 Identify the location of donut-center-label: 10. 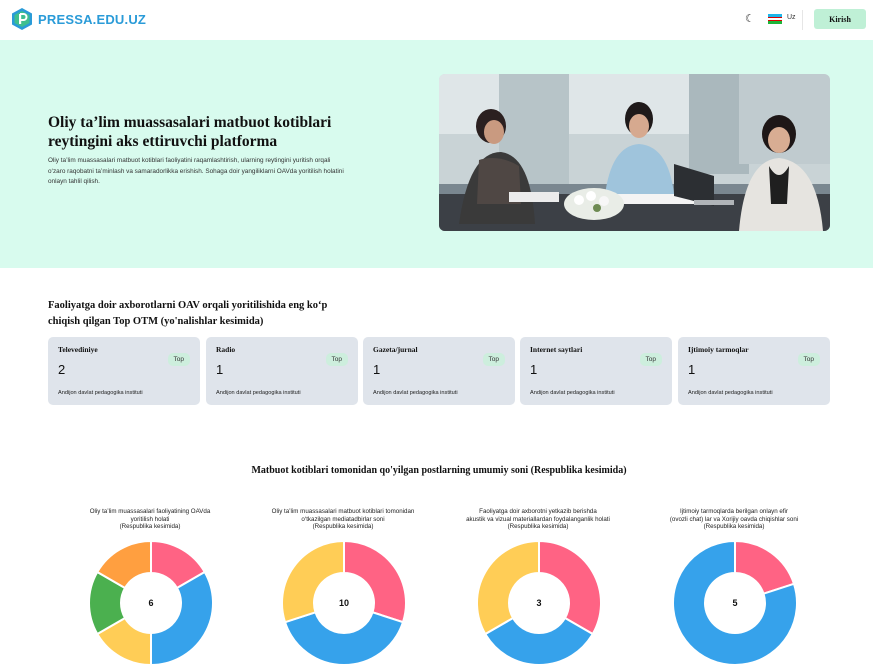
(344, 603).